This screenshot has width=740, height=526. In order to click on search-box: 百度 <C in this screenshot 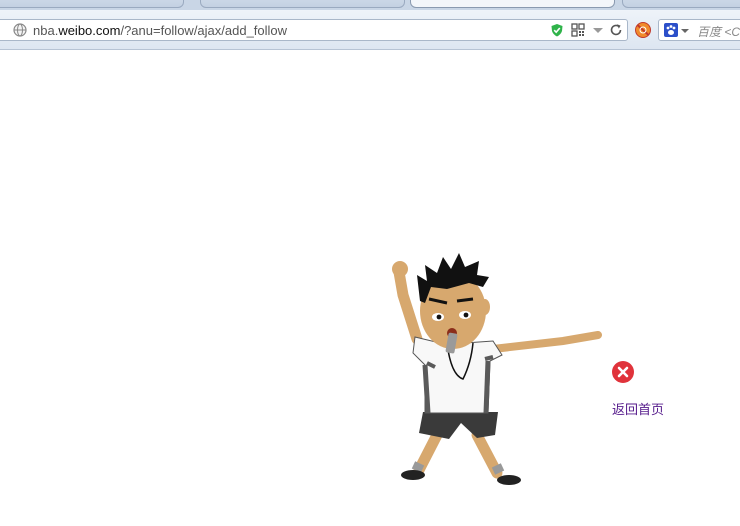, I will do `click(699, 30)`.